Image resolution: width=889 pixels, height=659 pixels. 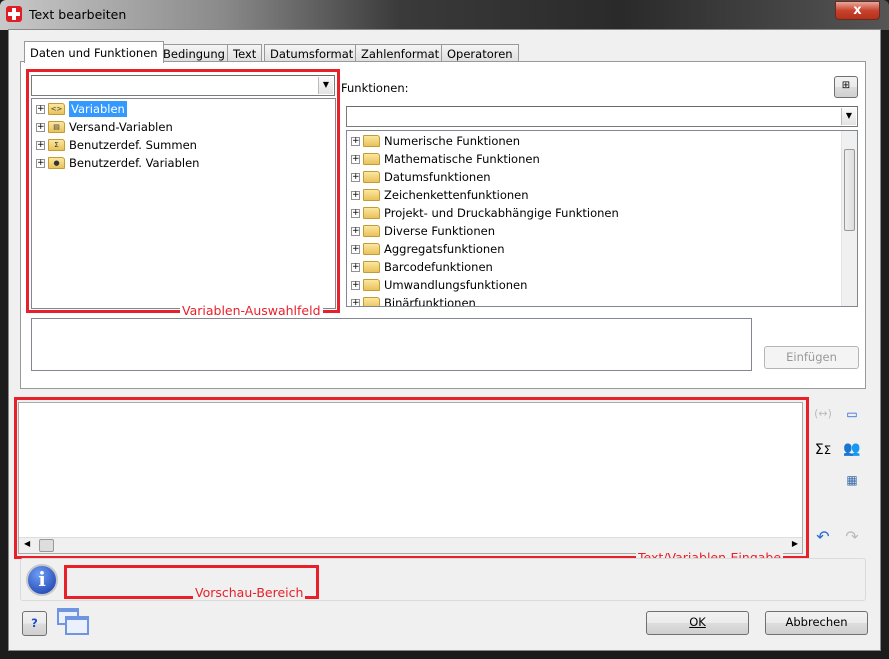 I want to click on function-category-item: + Projekt- und Druckabhängige Funktionen, so click(x=485, y=213).